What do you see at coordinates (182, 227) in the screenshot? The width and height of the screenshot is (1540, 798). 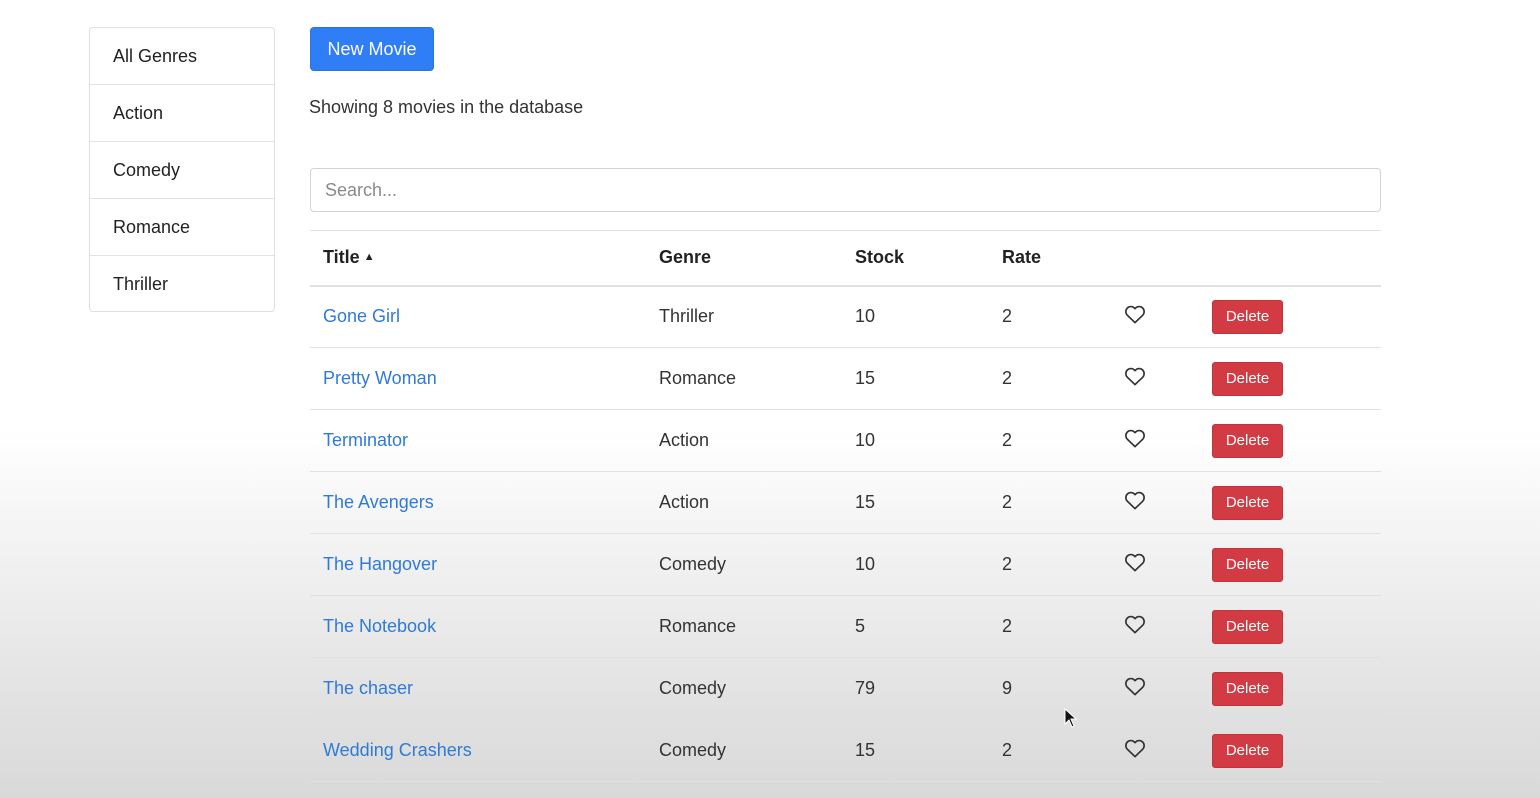 I see `genre-item-romance: Romance` at bounding box center [182, 227].